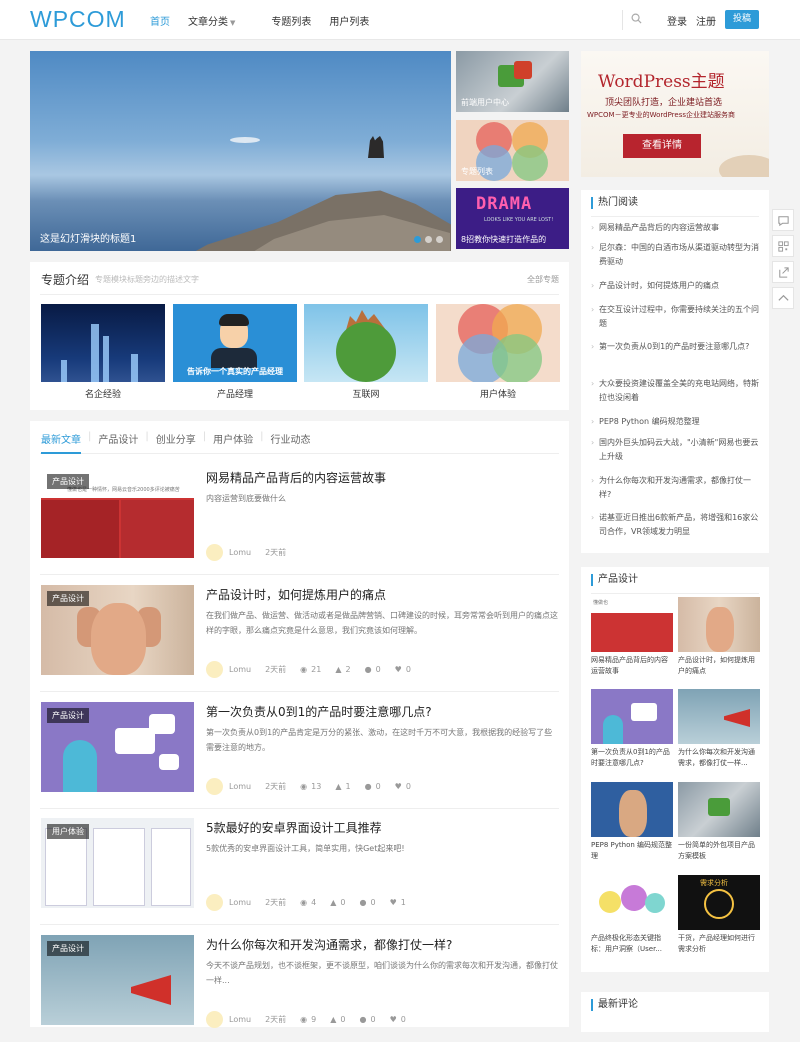 This screenshot has width=800, height=1042. I want to click on puzzle-piece, so click(719, 807).